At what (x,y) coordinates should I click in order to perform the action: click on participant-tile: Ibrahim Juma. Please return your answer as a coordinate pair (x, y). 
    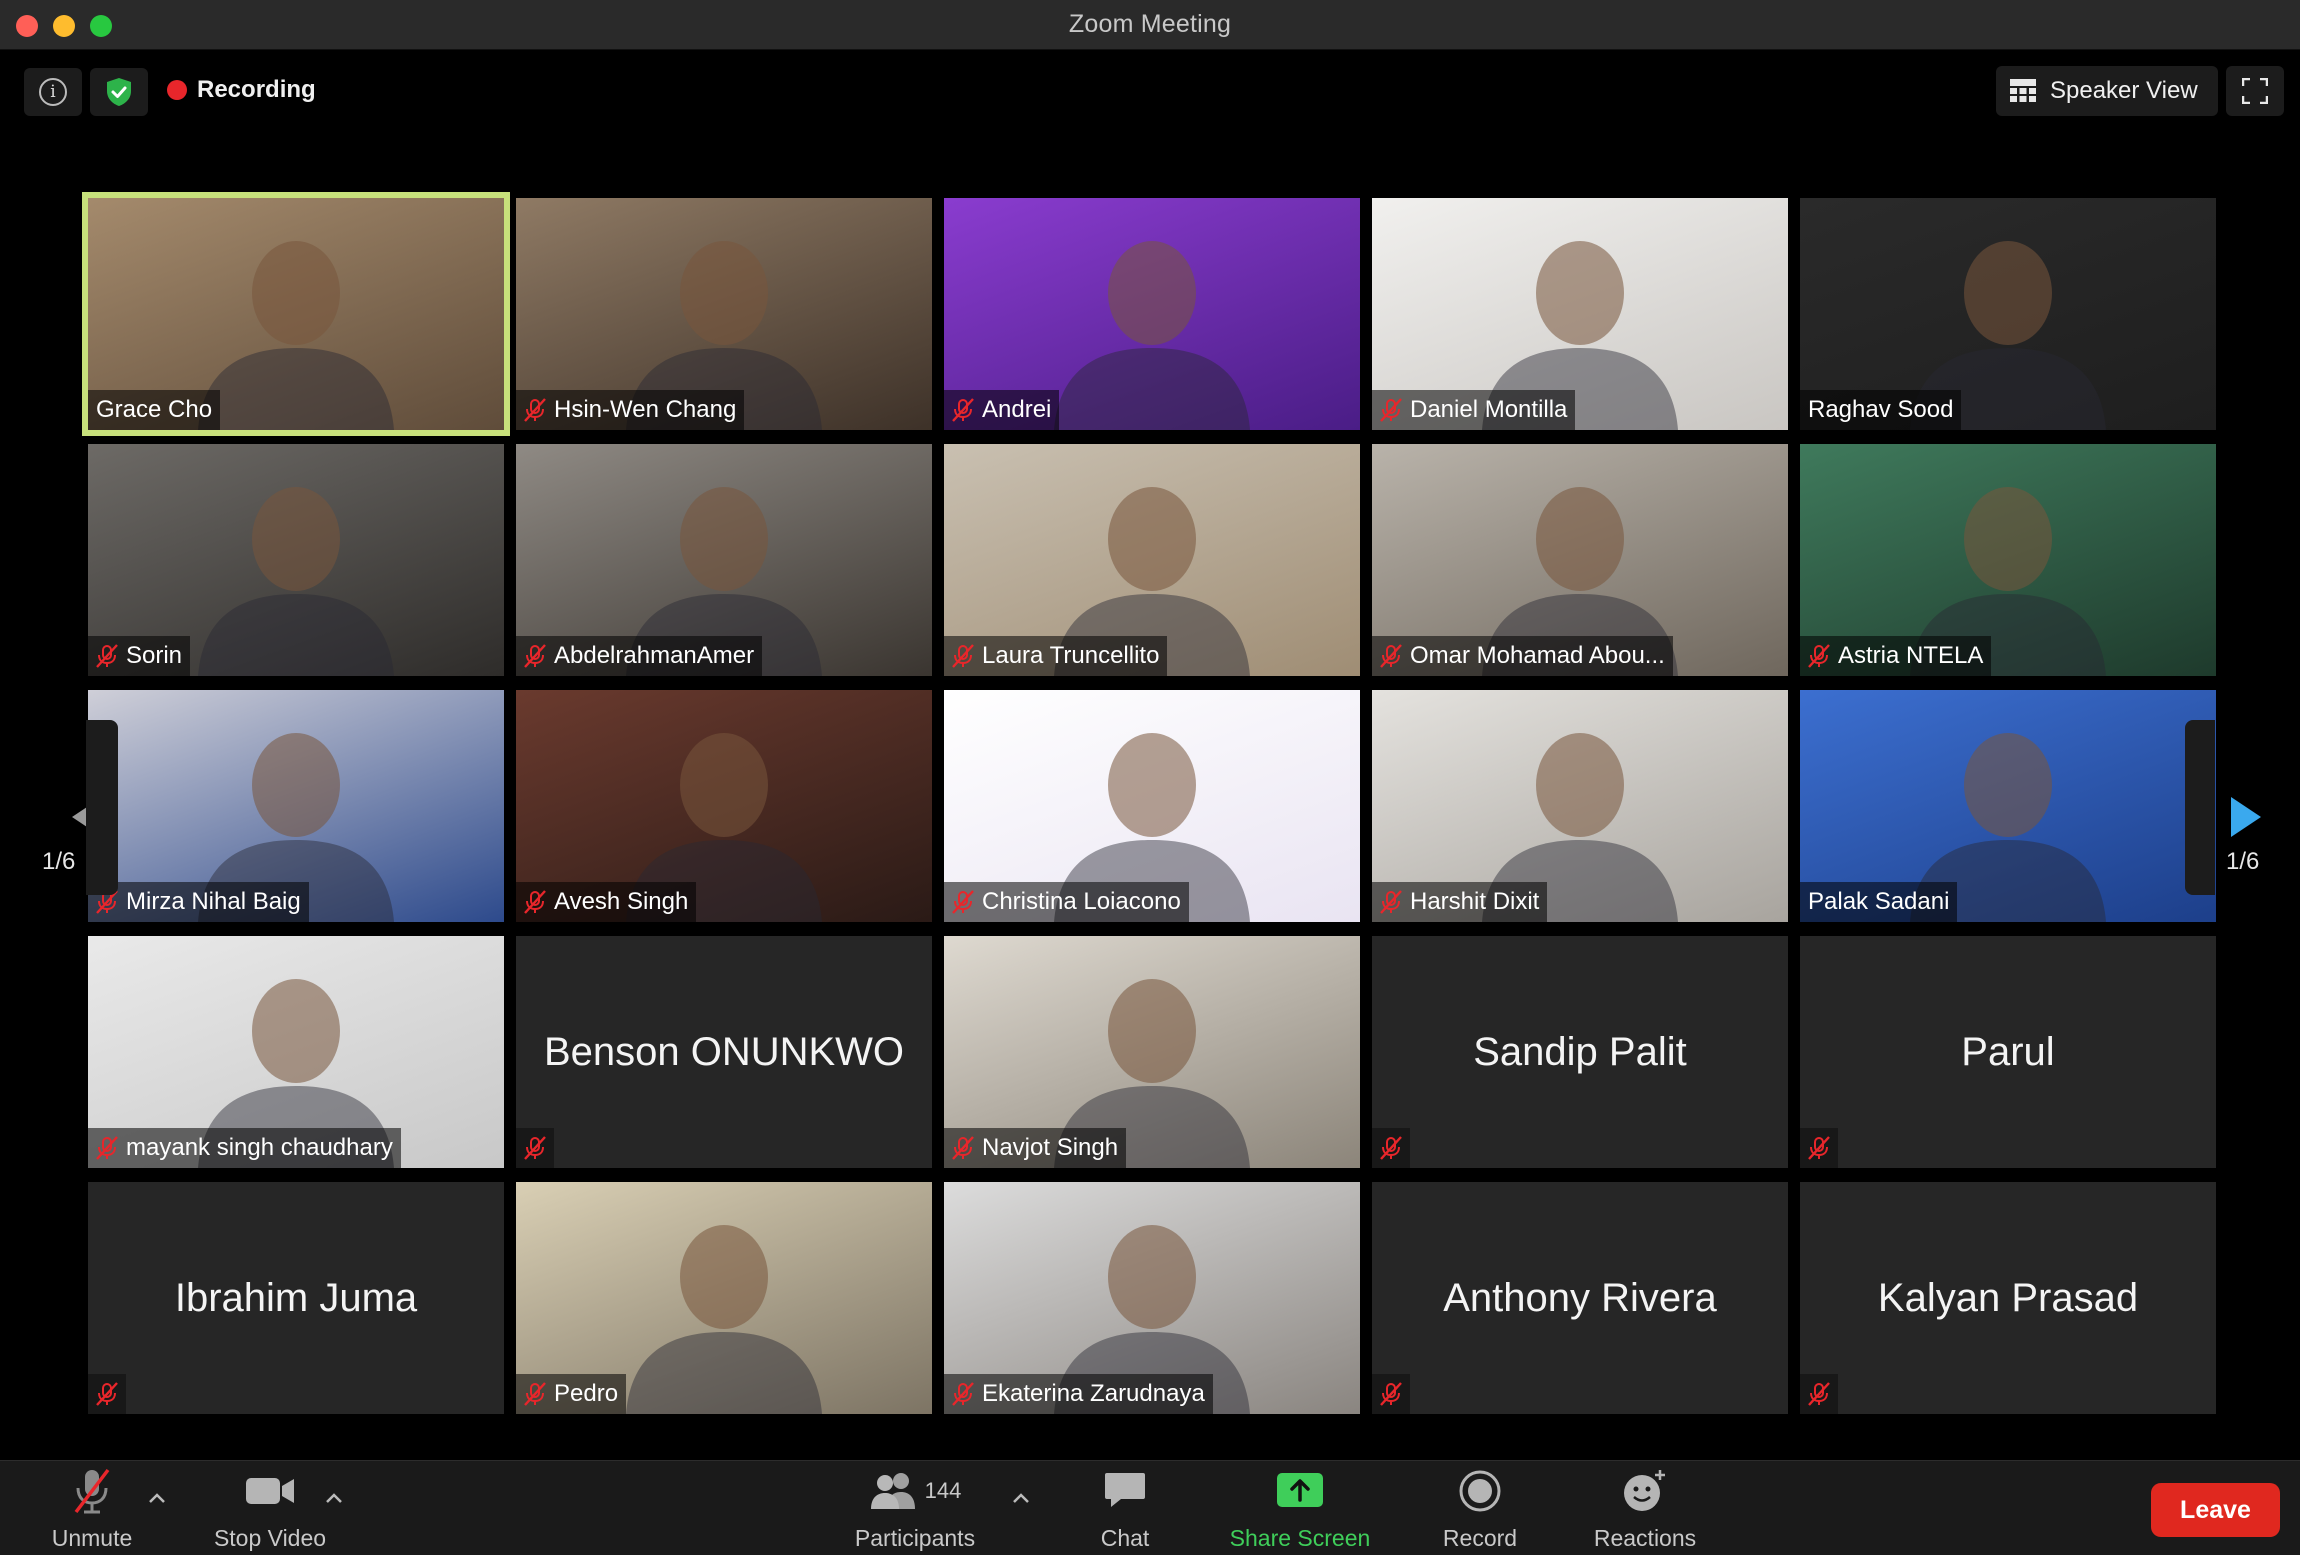
    Looking at the image, I should click on (296, 1298).